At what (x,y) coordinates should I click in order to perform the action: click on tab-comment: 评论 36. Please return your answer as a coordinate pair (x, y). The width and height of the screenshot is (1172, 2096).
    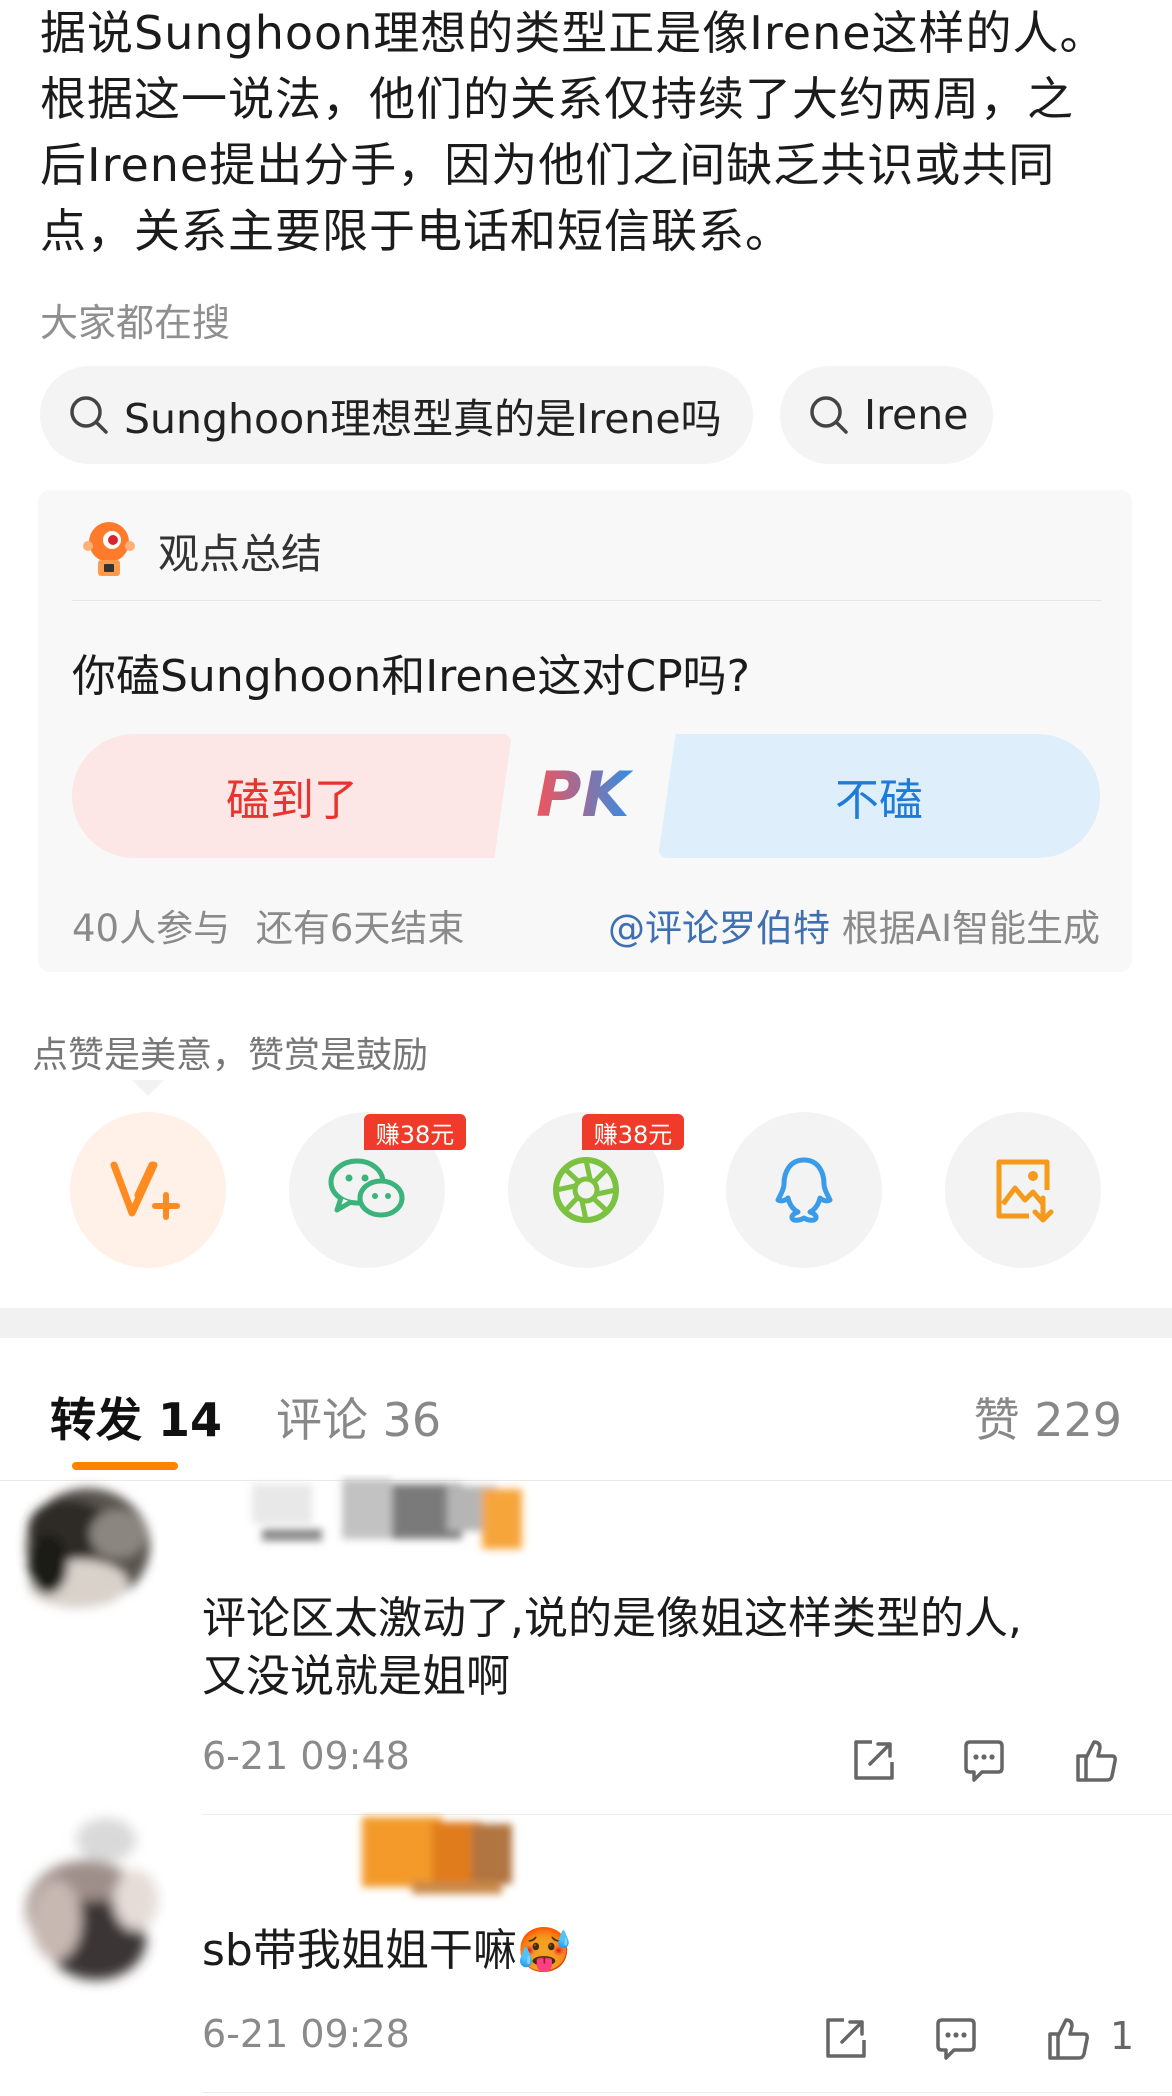
    Looking at the image, I should click on (358, 1417).